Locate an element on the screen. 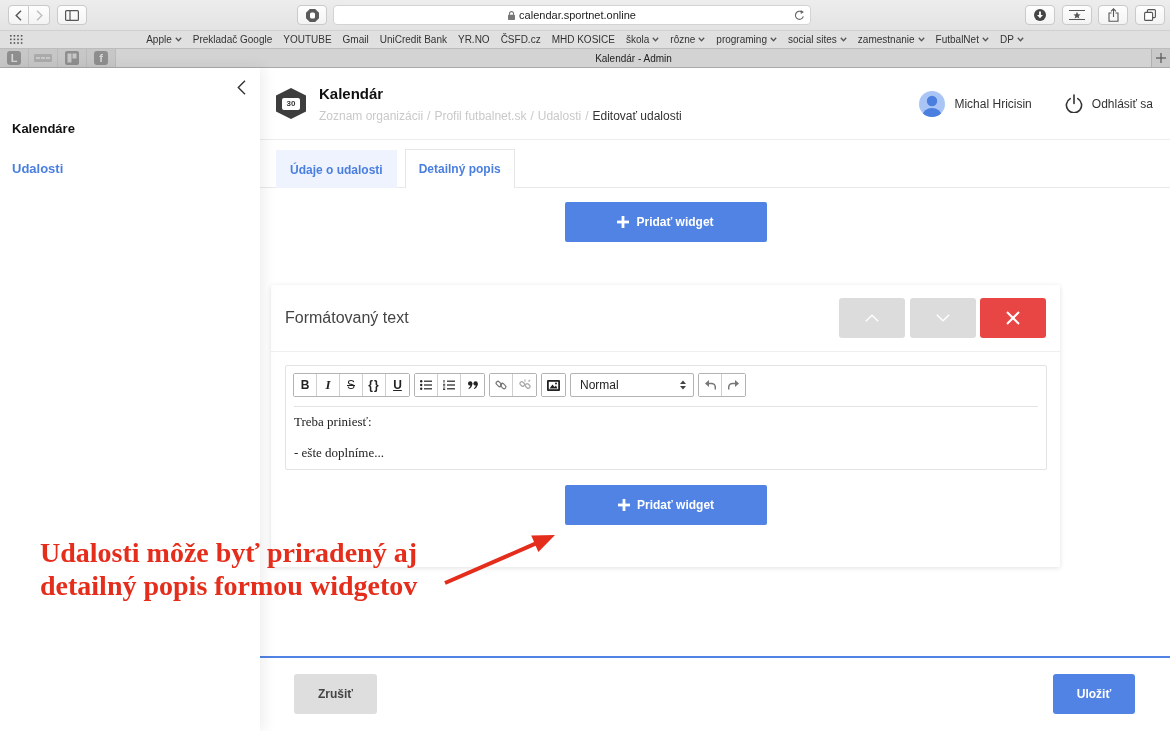 The width and height of the screenshot is (1170, 731). apps-button is located at coordinates (16, 39).